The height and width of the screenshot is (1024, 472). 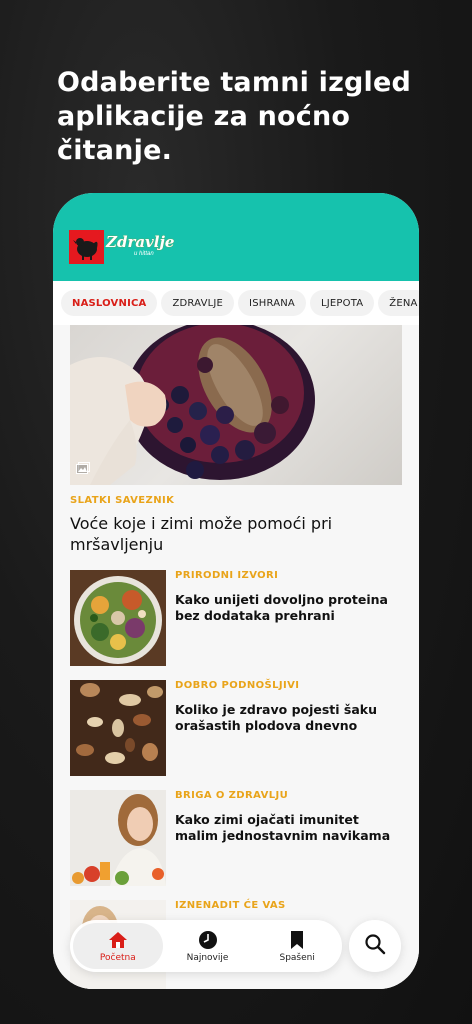 What do you see at coordinates (122, 500) in the screenshot?
I see `hero-category: SLATKI SAVEZNIK` at bounding box center [122, 500].